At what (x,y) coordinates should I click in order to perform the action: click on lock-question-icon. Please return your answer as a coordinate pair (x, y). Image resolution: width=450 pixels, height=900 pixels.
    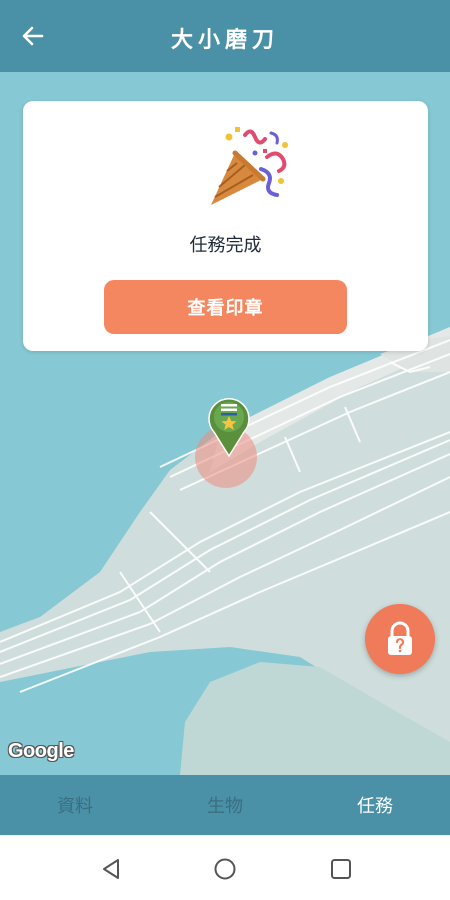
    Looking at the image, I should click on (400, 638).